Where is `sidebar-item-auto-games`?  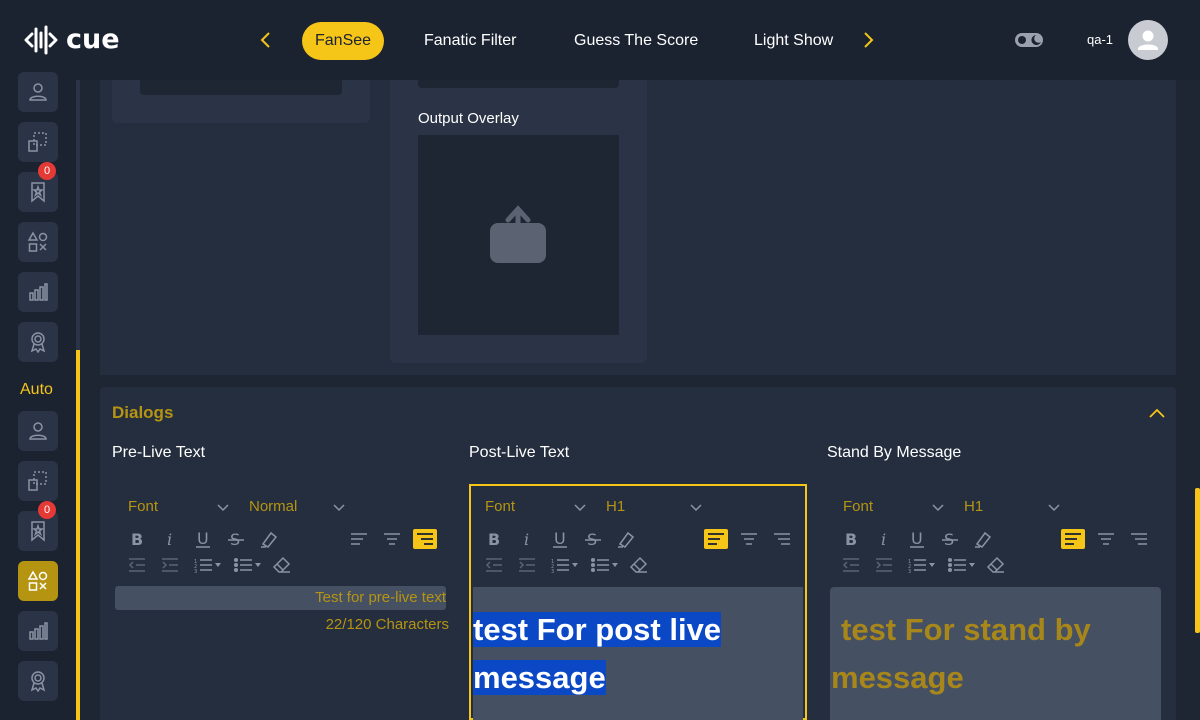 sidebar-item-auto-games is located at coordinates (38, 581).